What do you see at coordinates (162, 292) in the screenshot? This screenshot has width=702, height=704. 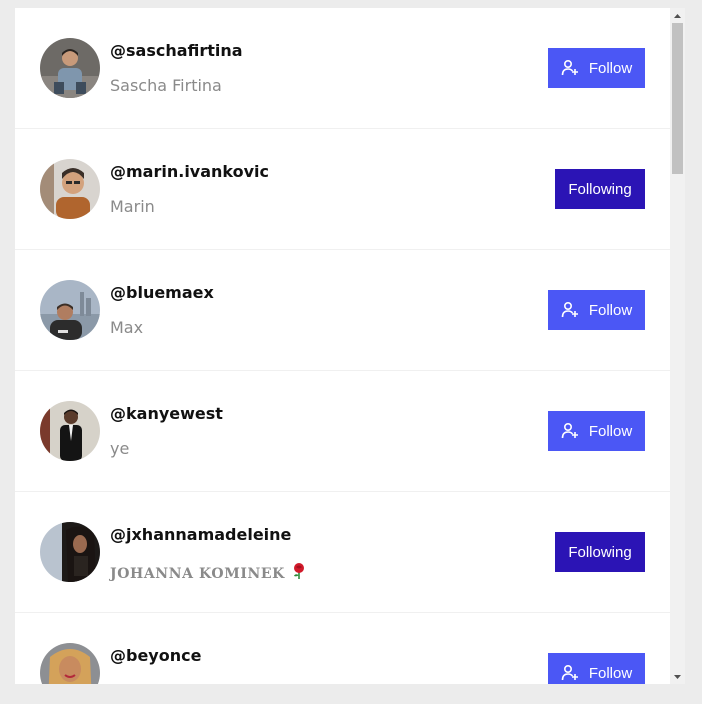 I see `user-handle: @bluemaex` at bounding box center [162, 292].